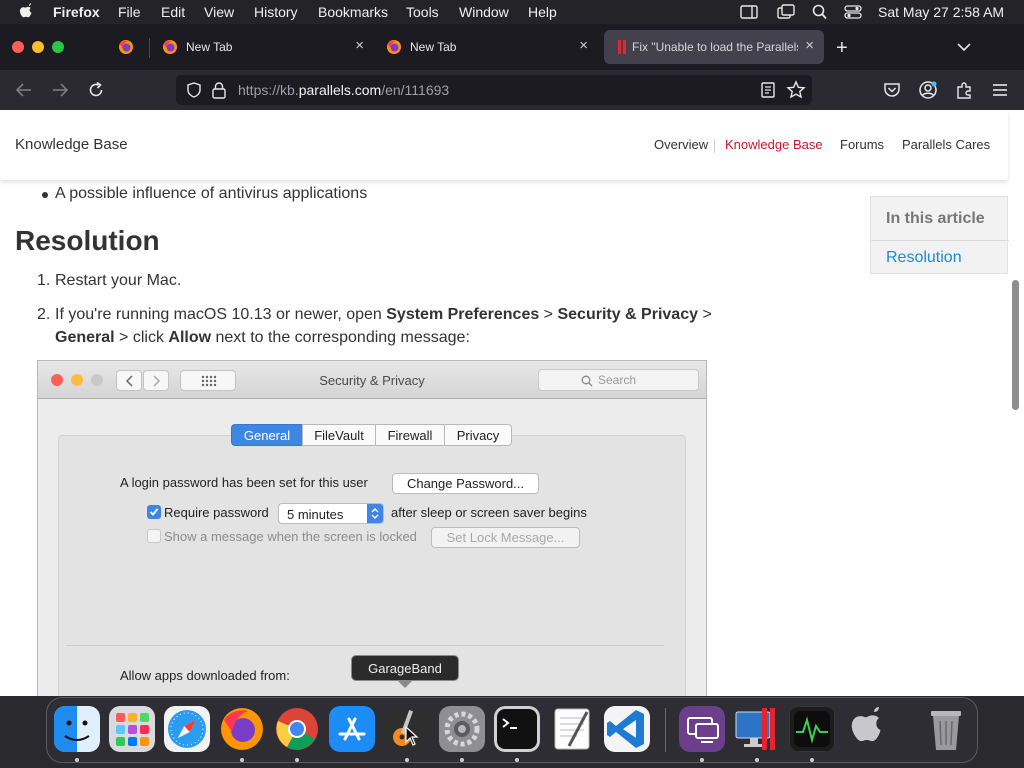  Describe the element at coordinates (862, 144) in the screenshot. I see `nav-link-forums: Forums` at that location.